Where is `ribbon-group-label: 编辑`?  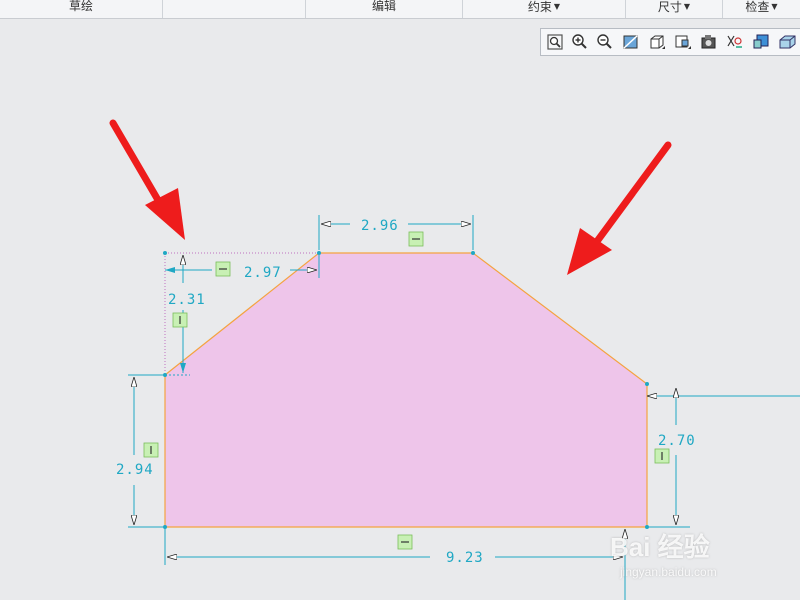
ribbon-group-label: 编辑 is located at coordinates (383, 6).